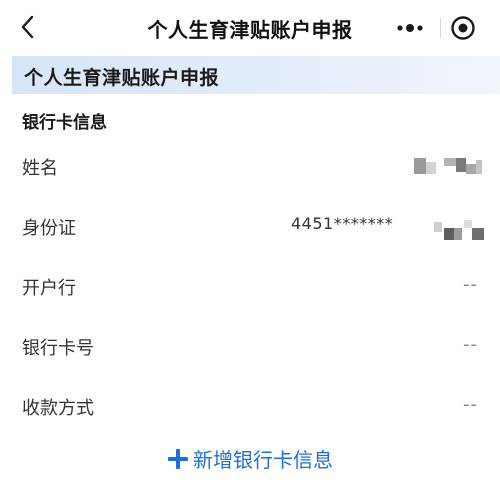 This screenshot has width=500, height=500. I want to click on info-row-name: 姓名, so click(250, 166).